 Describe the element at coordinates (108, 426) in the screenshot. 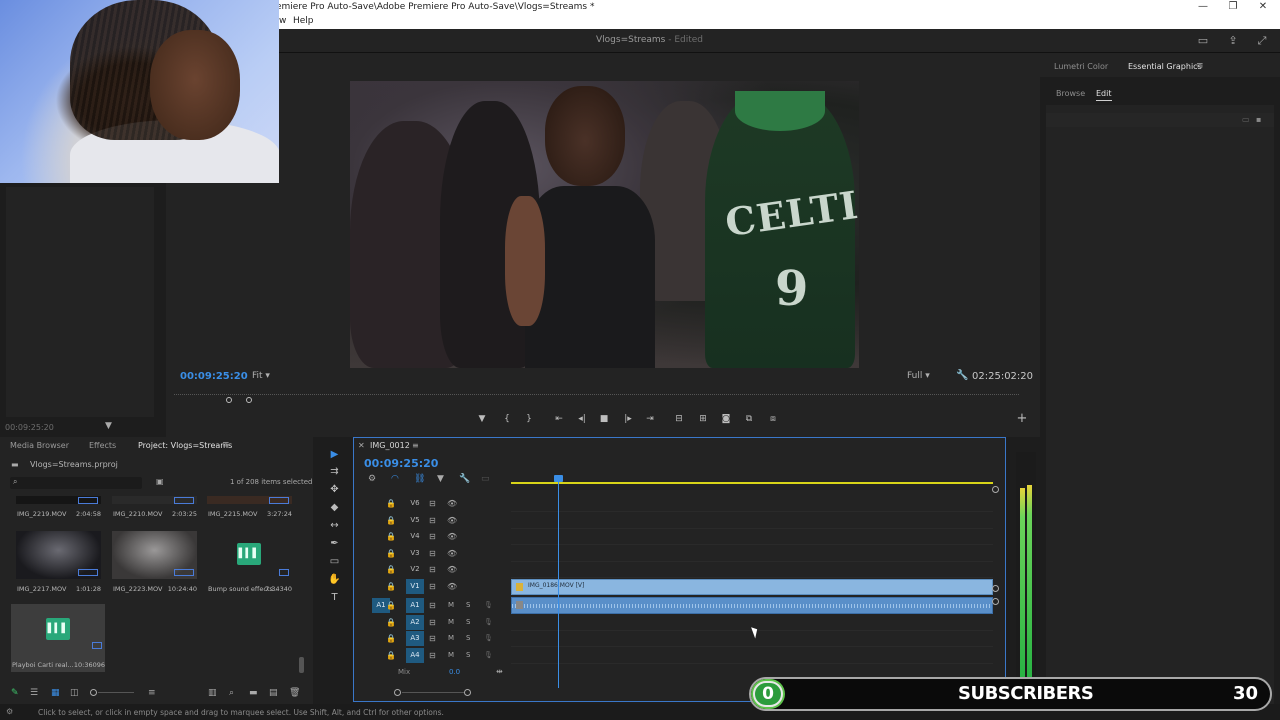

I see `filter-icon: ▼` at that location.